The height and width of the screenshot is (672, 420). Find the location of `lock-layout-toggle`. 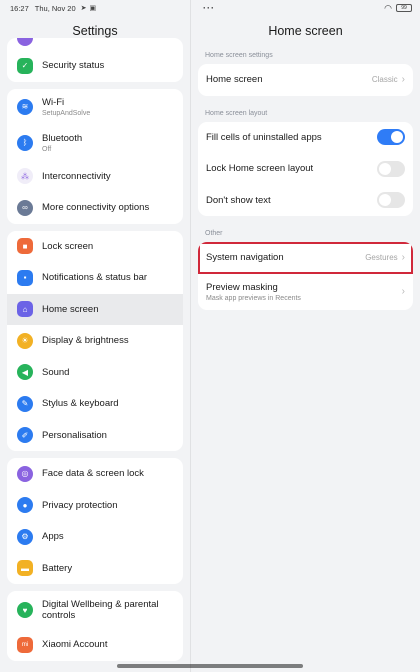

lock-layout-toggle is located at coordinates (391, 168).